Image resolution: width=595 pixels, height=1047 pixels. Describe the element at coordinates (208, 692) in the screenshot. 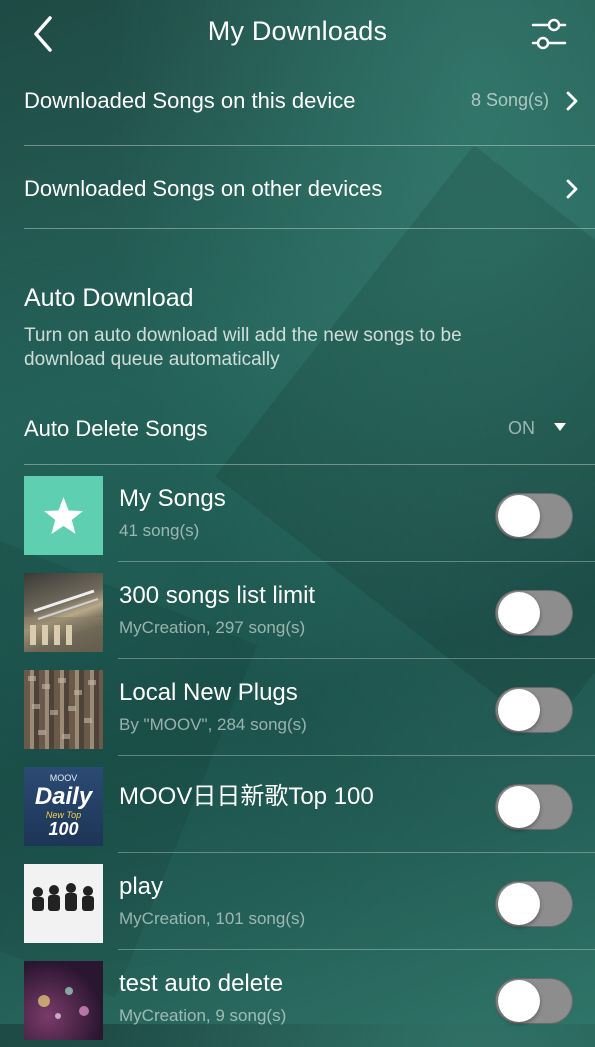

I see `playlist-name: Local New Plugs` at that location.